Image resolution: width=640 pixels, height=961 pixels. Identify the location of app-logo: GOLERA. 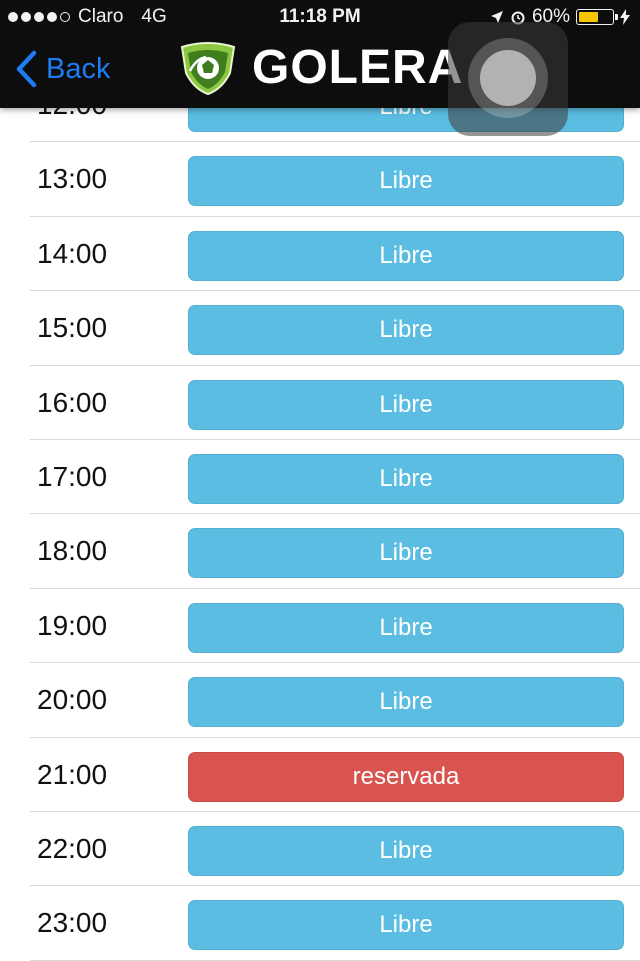
(320, 67).